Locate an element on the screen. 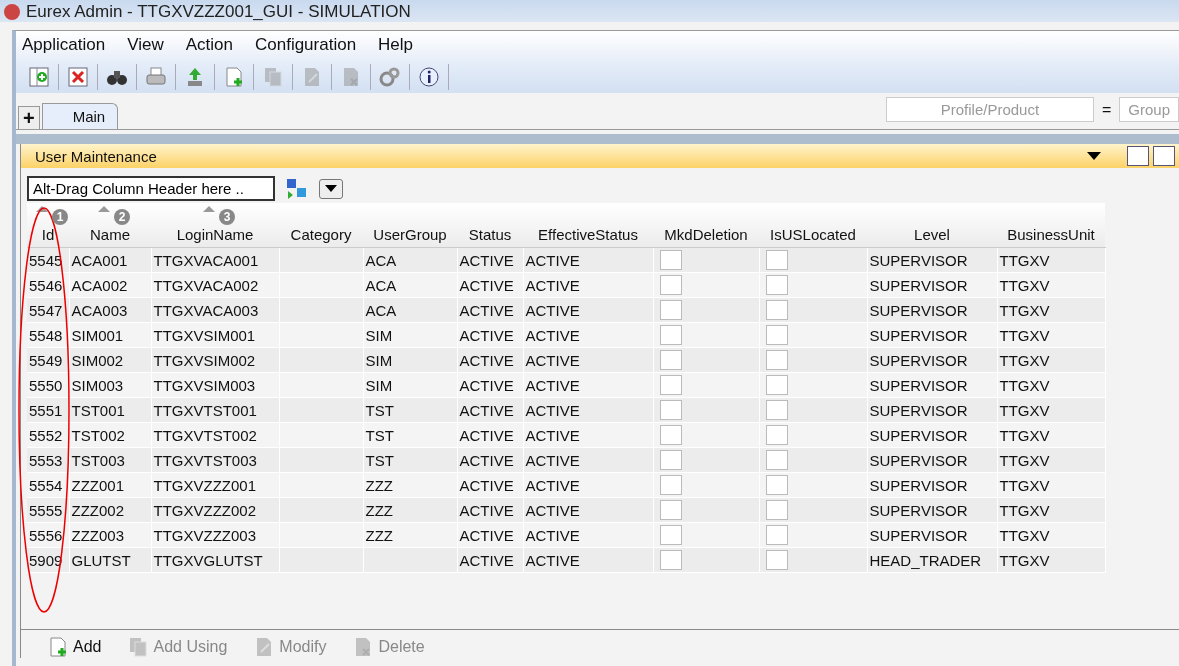 The height and width of the screenshot is (666, 1179). panel-title: User Maintenance is located at coordinates (96, 156).